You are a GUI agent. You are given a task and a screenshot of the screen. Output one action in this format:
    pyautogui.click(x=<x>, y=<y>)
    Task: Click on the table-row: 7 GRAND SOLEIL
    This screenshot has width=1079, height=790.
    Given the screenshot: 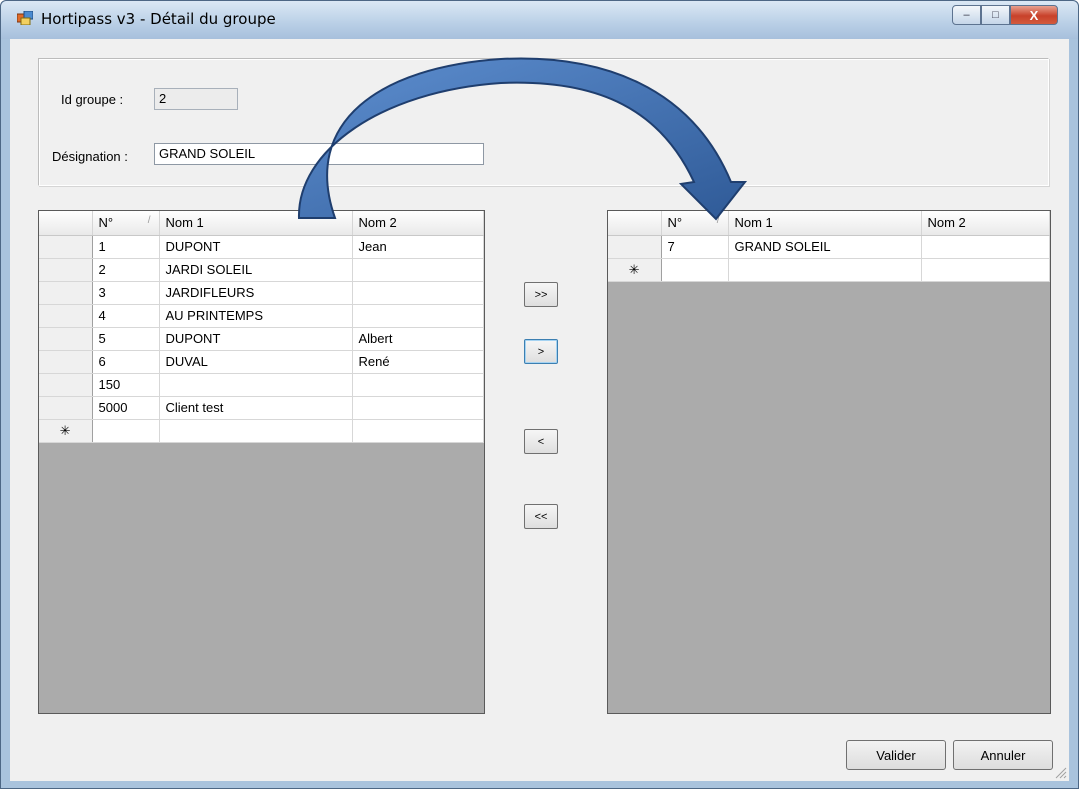 What is the action you would take?
    pyautogui.click(x=829, y=247)
    